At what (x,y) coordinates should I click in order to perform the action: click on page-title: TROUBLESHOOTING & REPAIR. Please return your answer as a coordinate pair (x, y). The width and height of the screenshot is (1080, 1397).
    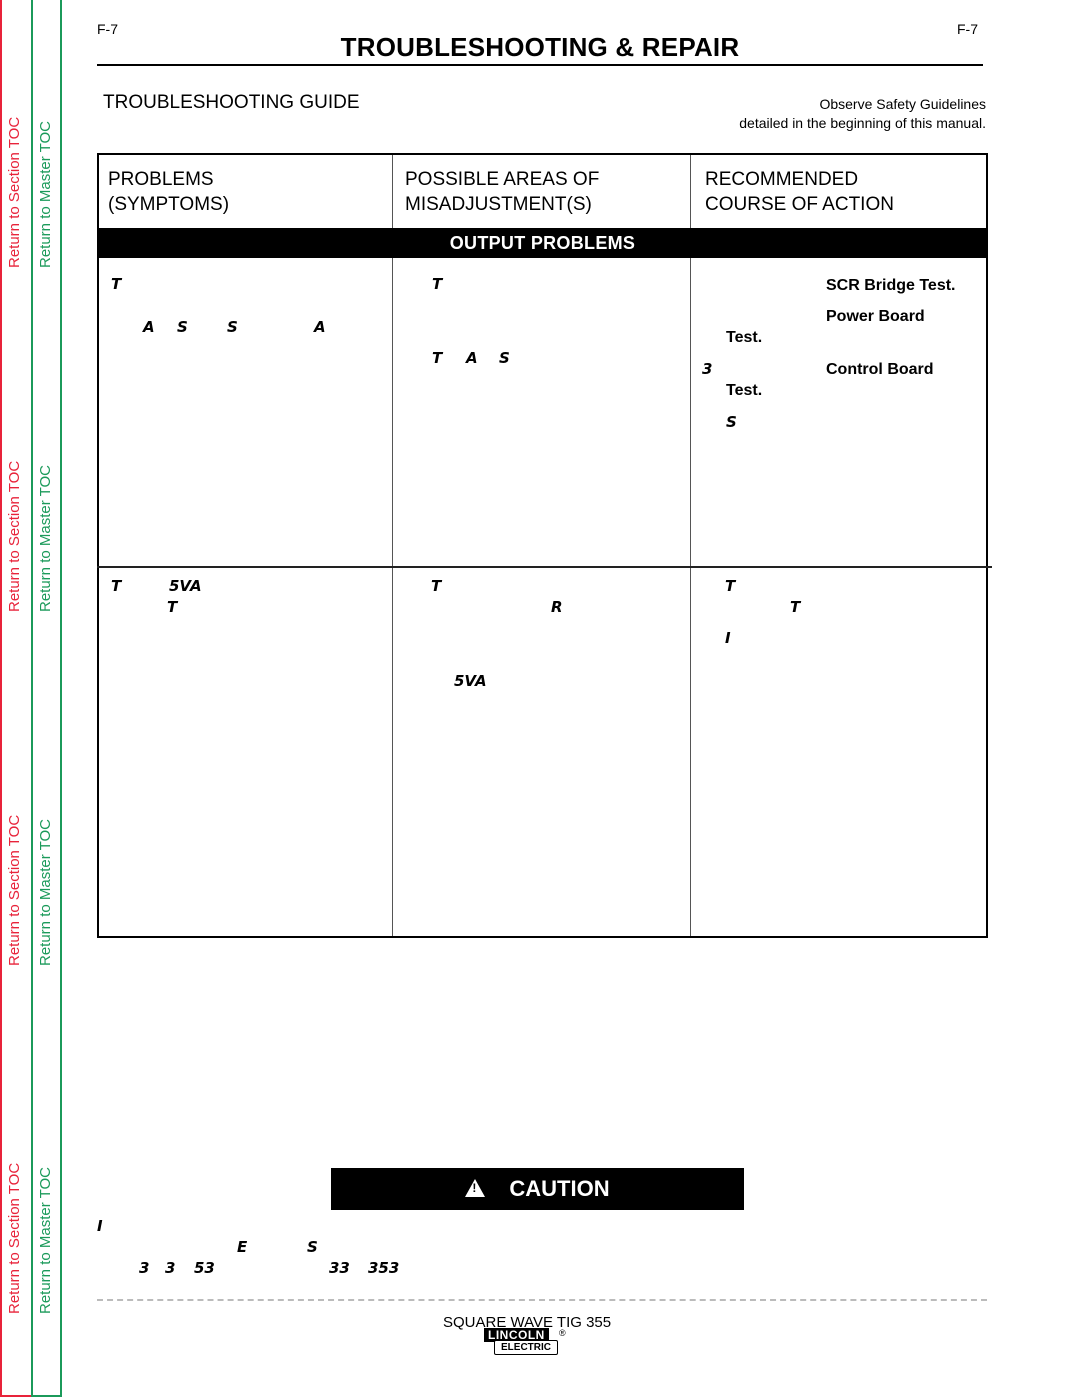
    Looking at the image, I should click on (540, 47).